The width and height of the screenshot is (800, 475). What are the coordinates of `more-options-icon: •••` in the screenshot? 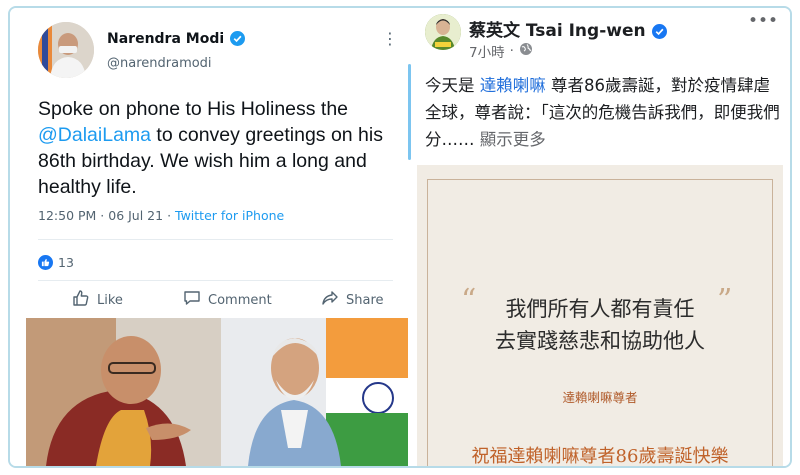 It's located at (763, 21).